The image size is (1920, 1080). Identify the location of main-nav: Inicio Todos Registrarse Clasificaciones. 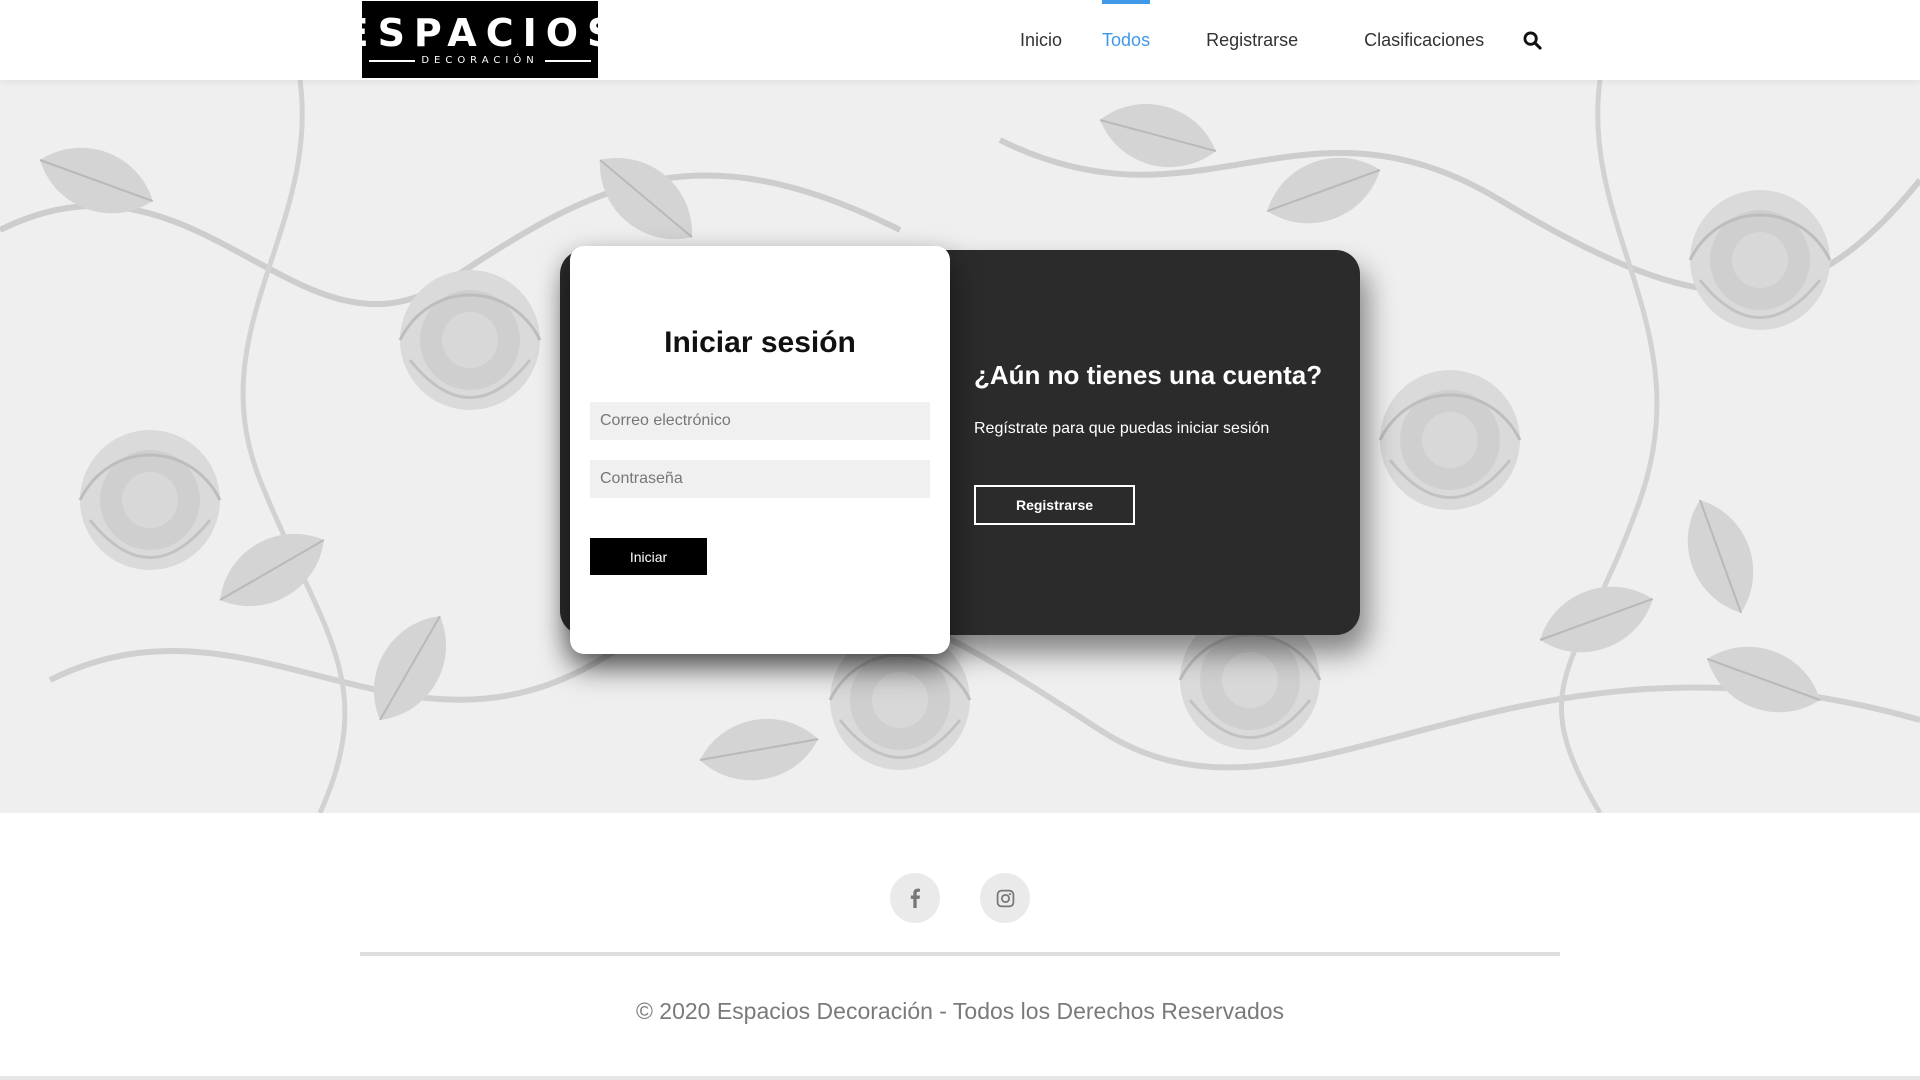
(1276, 40).